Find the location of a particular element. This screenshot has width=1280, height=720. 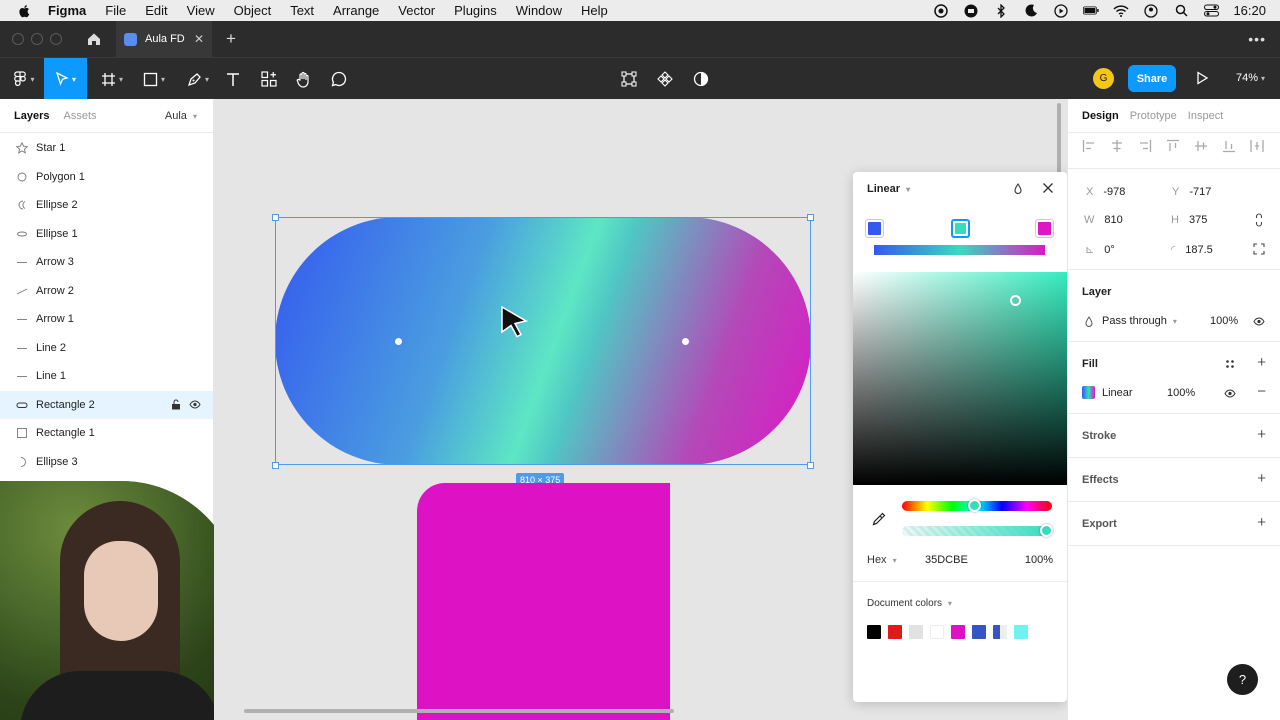

constrain-proportions-icon is located at coordinates (1259, 220).